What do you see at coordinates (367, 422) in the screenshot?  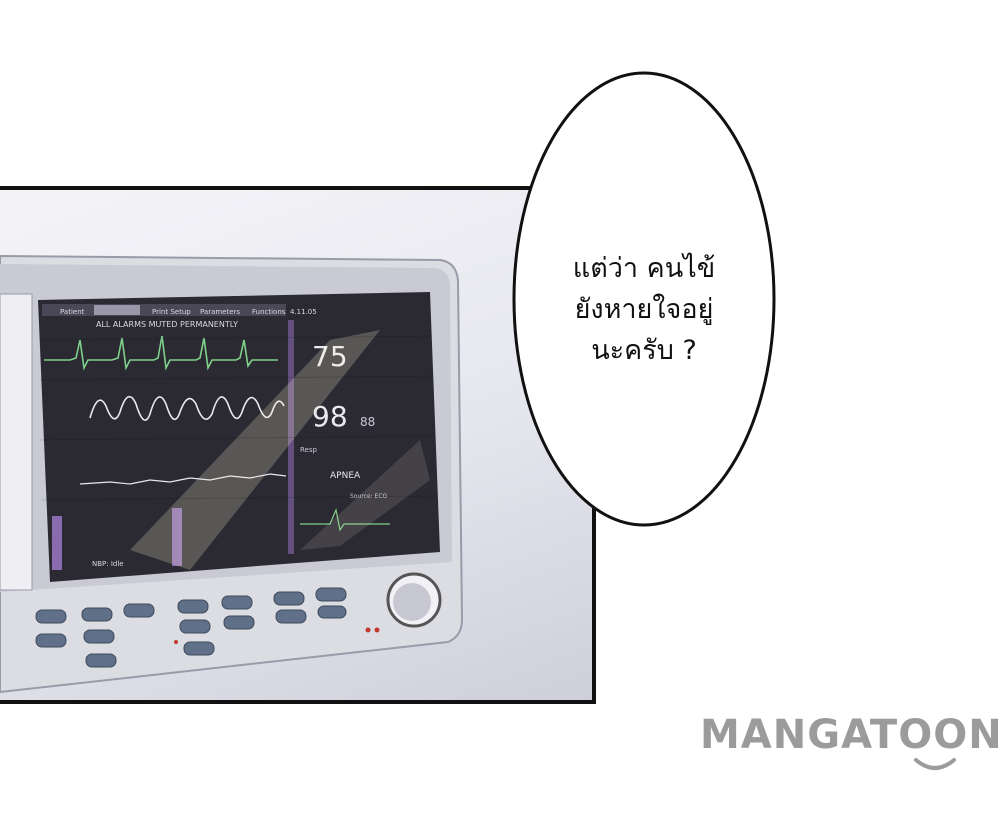 I see `secondary-value: 88` at bounding box center [367, 422].